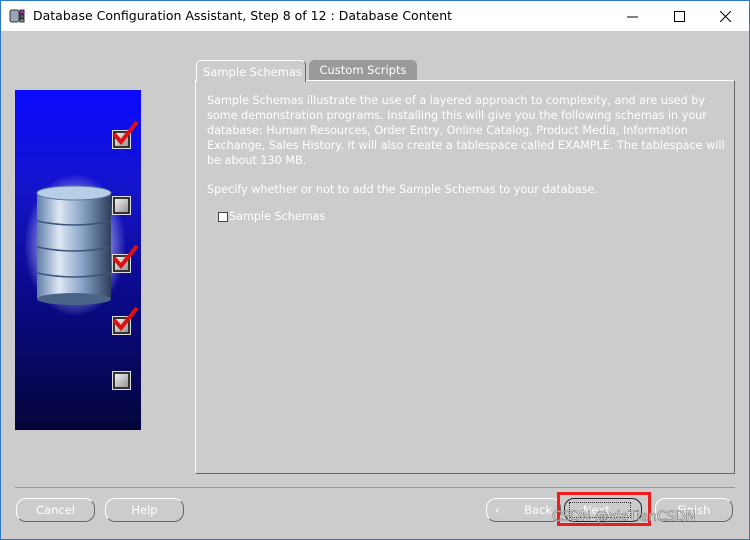 The width and height of the screenshot is (750, 540). Describe the element at coordinates (624, 517) in the screenshot. I see `watermark-text: CSDN @xiaTianCSDN` at that location.